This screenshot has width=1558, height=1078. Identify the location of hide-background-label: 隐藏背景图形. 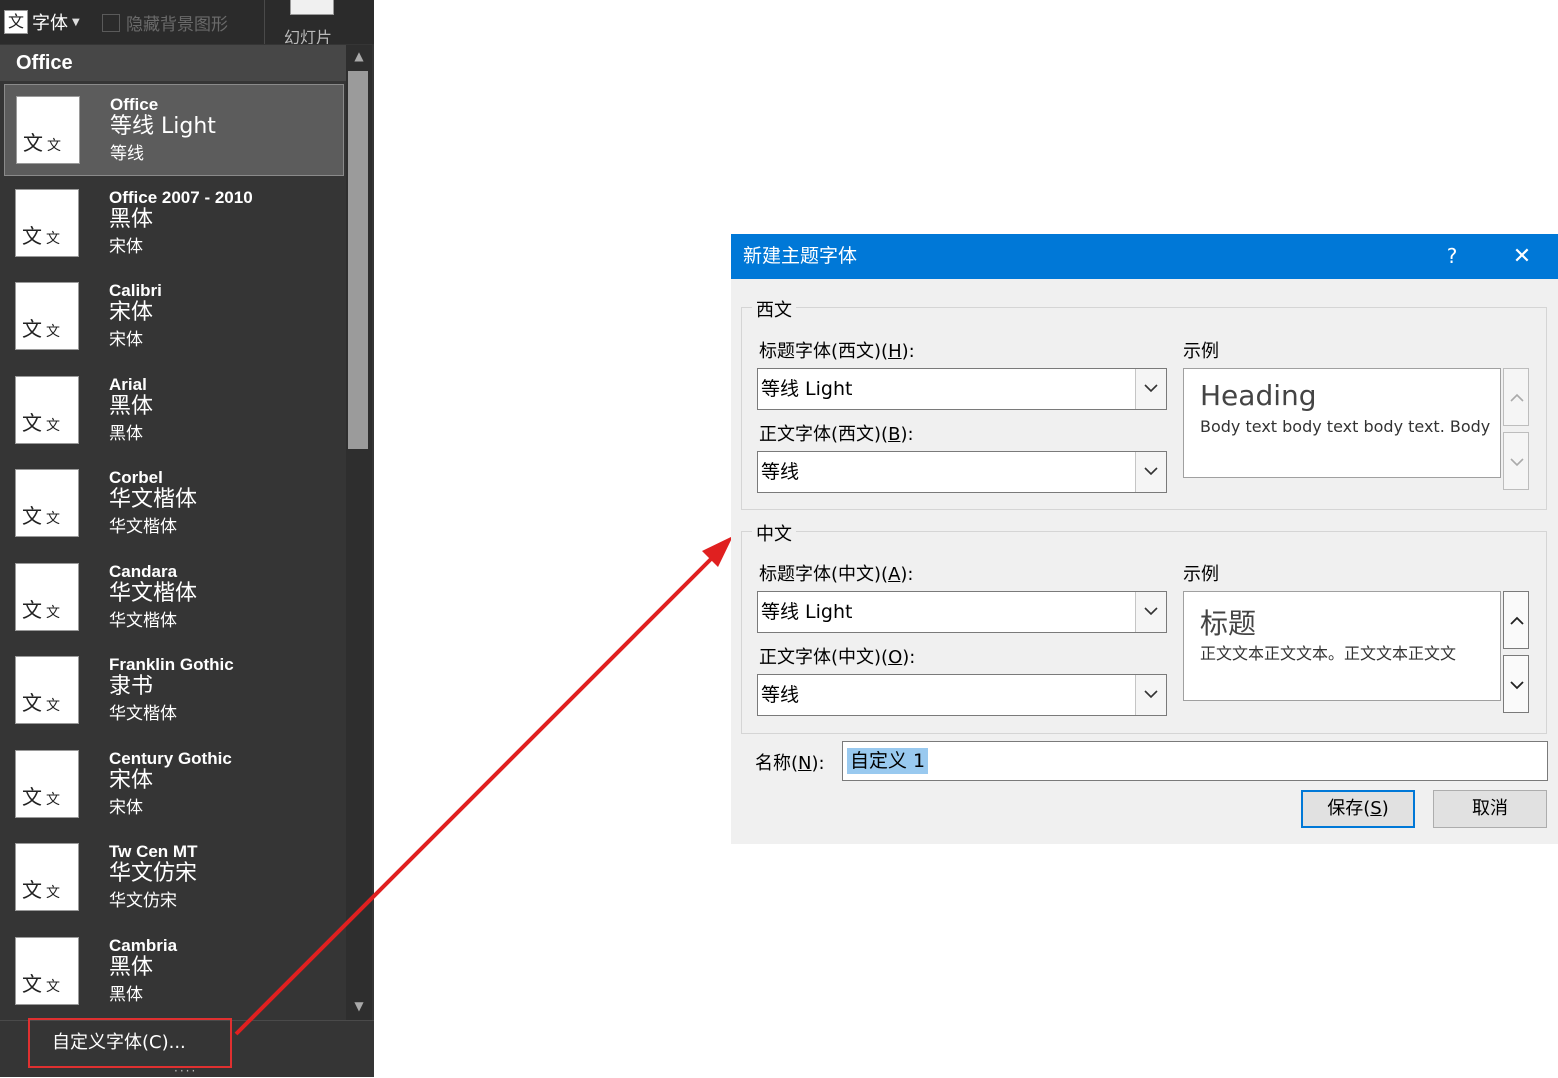
(177, 25).